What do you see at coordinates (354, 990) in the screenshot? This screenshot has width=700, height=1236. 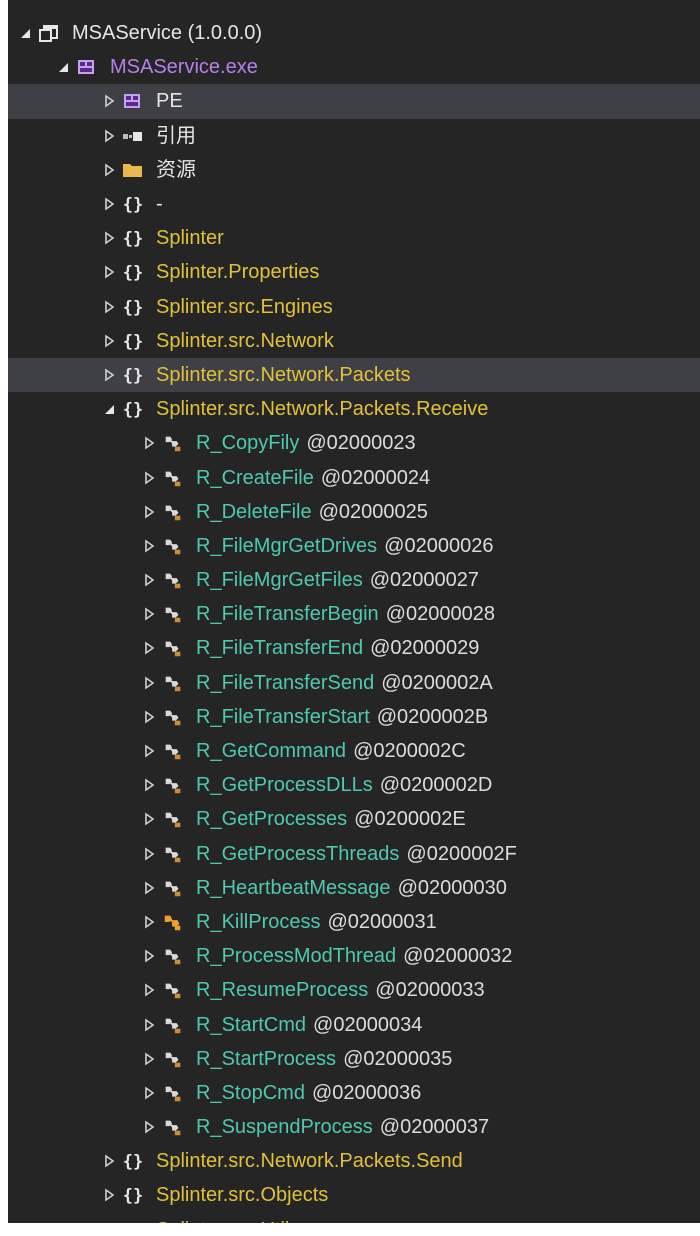 I see `tree-node-class: R_ResumeProcess @02000033` at bounding box center [354, 990].